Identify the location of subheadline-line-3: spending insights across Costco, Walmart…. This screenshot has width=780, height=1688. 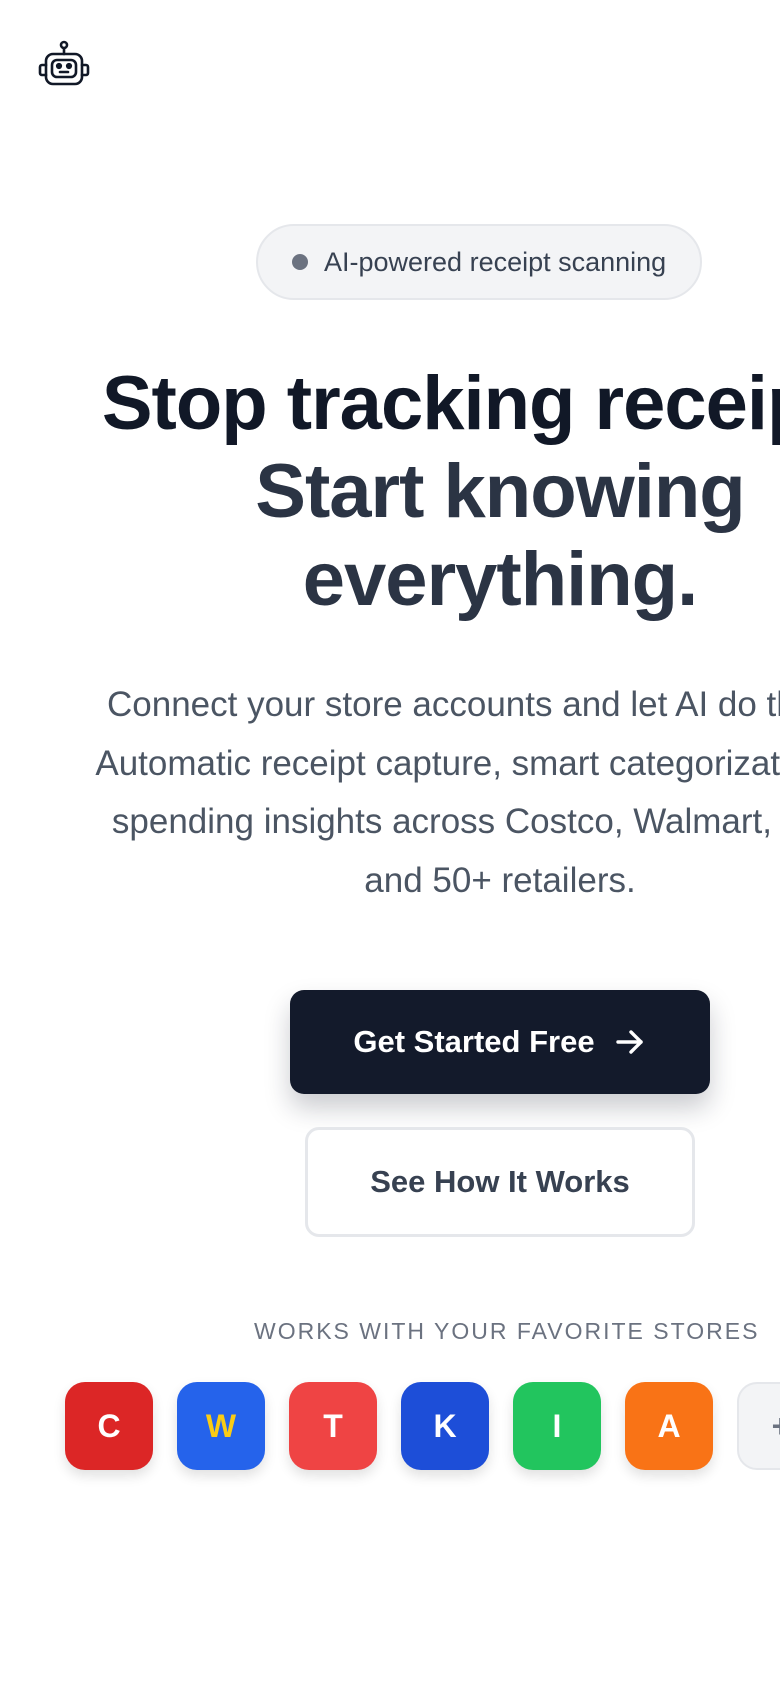
(445, 821).